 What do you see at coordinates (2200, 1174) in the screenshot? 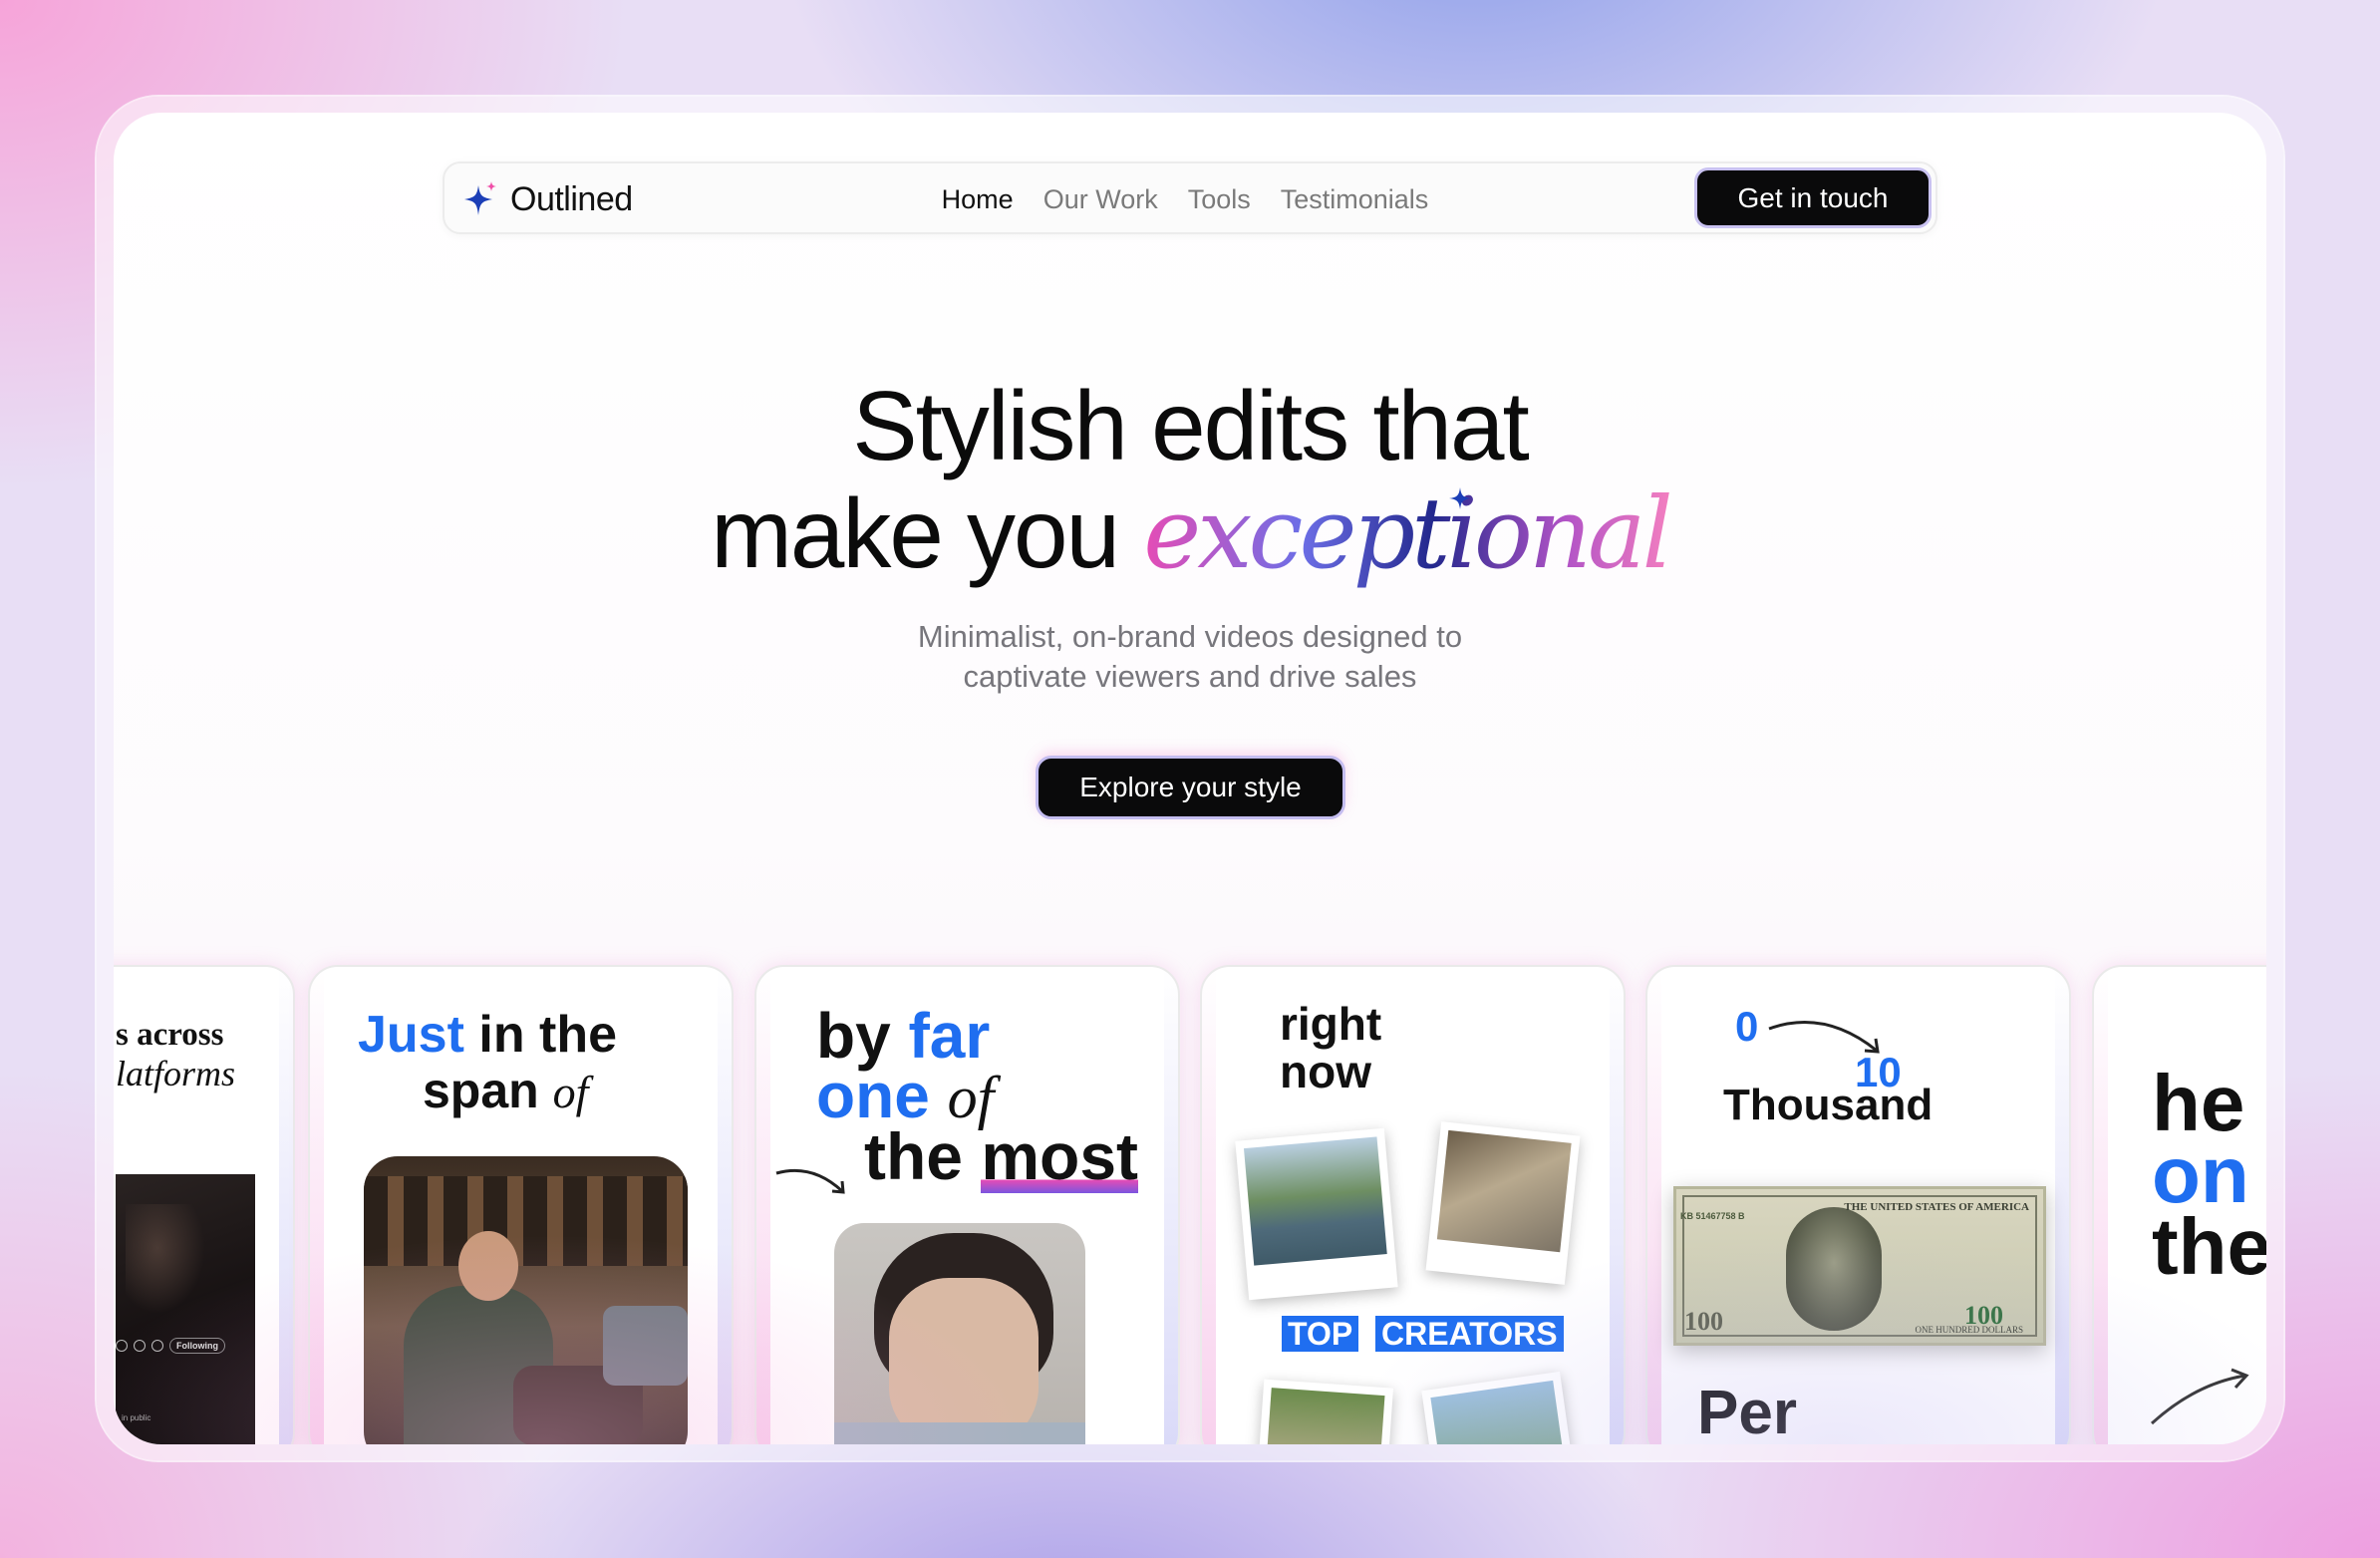
I see `card-caption: on` at bounding box center [2200, 1174].